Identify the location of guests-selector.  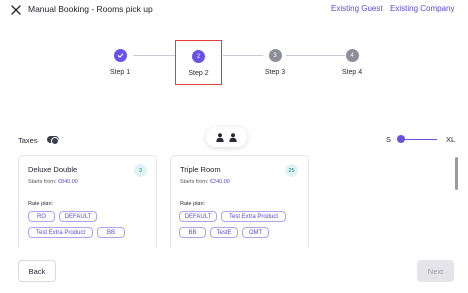
(226, 137).